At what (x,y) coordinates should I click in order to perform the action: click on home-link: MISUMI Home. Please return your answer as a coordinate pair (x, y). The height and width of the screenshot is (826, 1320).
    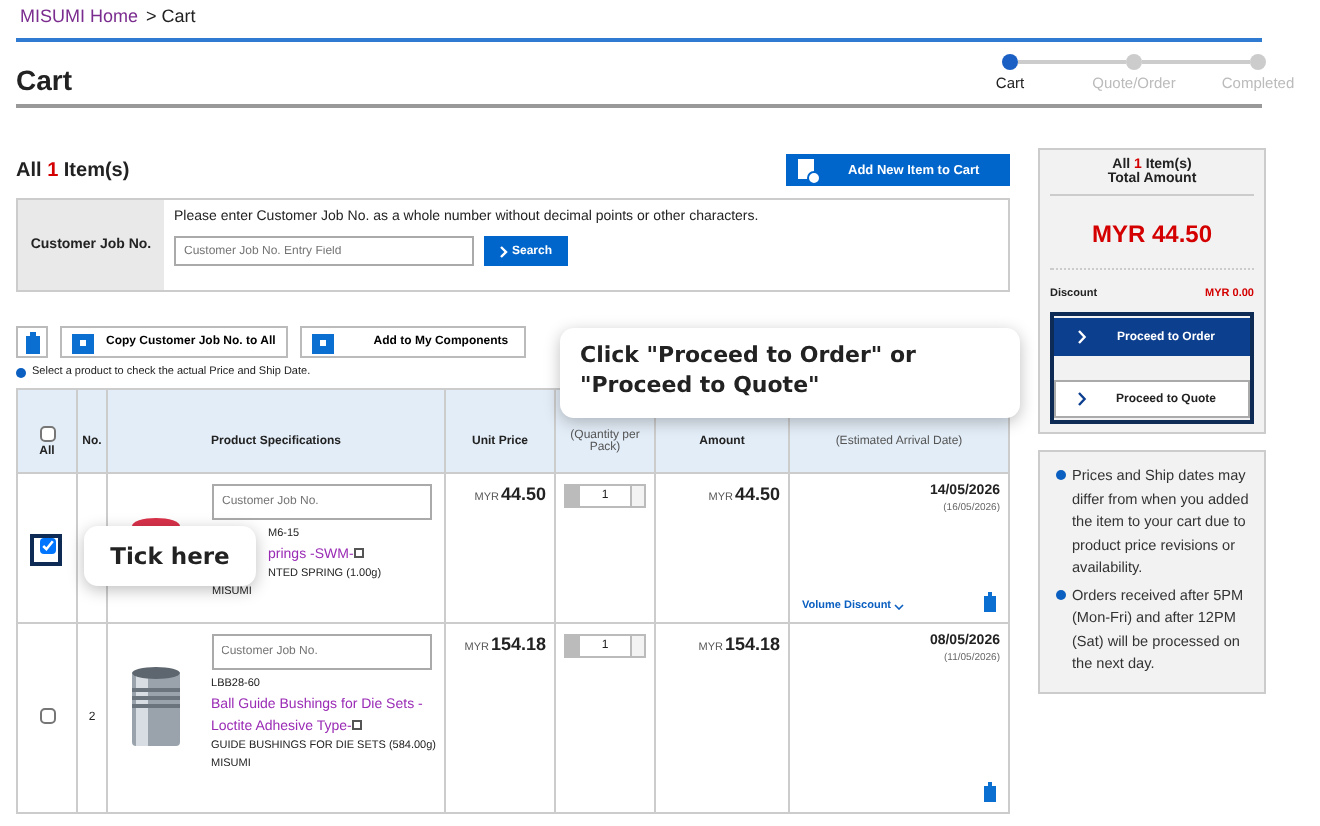
    Looking at the image, I should click on (79, 16).